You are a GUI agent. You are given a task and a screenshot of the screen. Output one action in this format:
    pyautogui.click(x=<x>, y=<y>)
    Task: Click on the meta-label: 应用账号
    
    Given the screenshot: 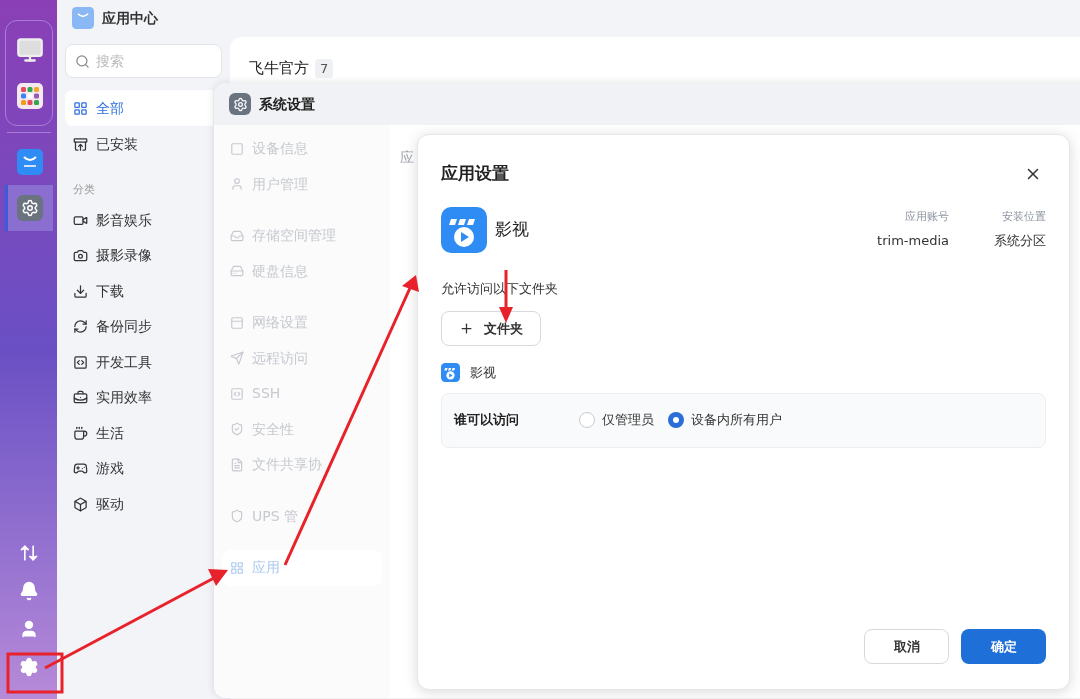 What is the action you would take?
    pyautogui.click(x=927, y=217)
    